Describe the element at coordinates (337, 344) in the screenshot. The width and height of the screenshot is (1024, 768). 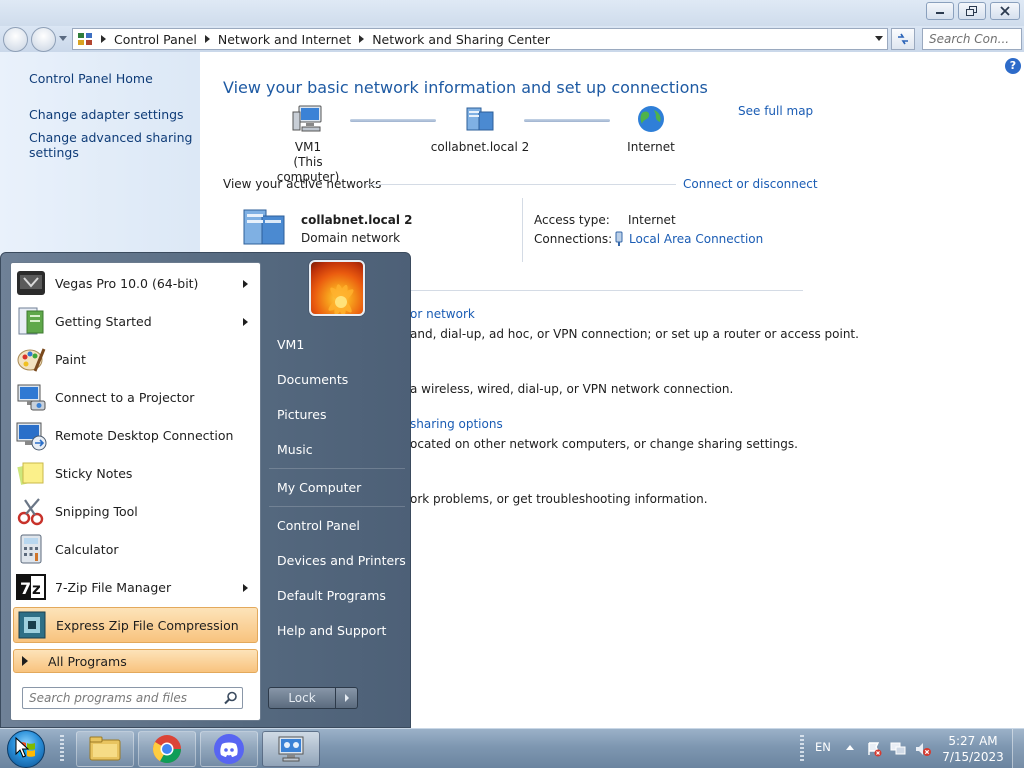
I see `start-right-user: VM1` at that location.